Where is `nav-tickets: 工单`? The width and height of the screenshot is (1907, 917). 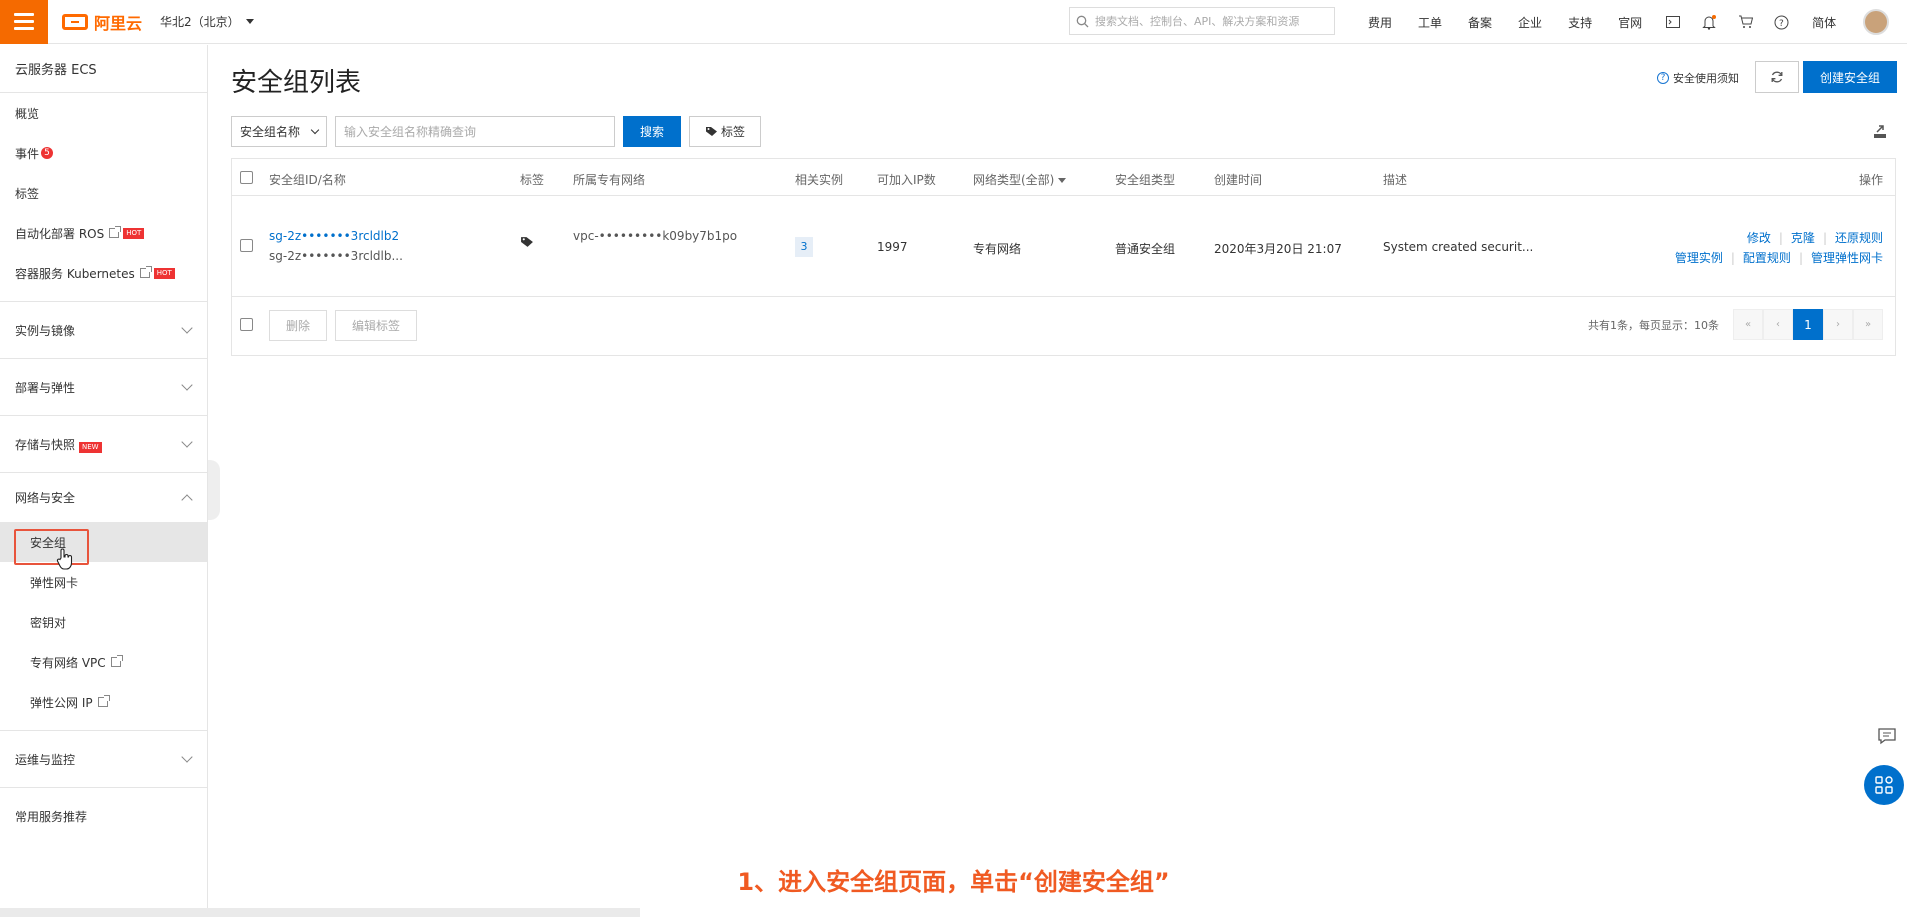 nav-tickets: 工单 is located at coordinates (1430, 22).